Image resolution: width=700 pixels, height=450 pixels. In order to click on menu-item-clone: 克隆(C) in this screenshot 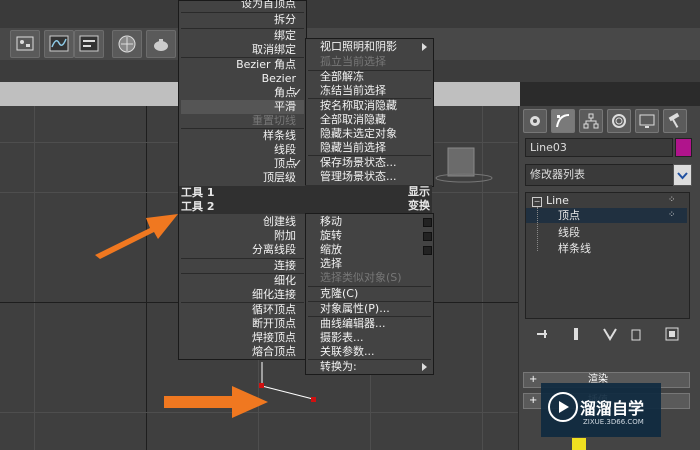, I will do `click(339, 294)`.